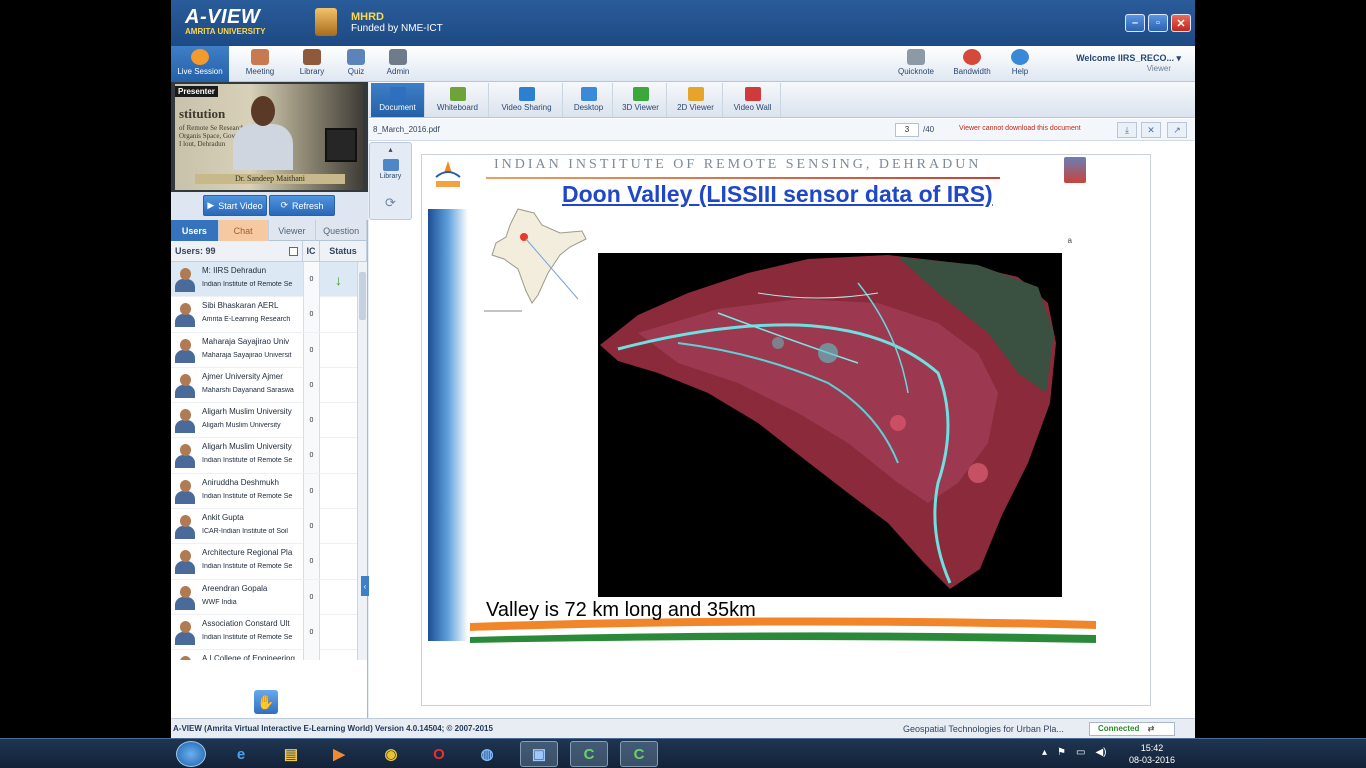 This screenshot has width=1366, height=768. Describe the element at coordinates (695, 107) in the screenshot. I see `tab-label: 2D Viewer` at that location.